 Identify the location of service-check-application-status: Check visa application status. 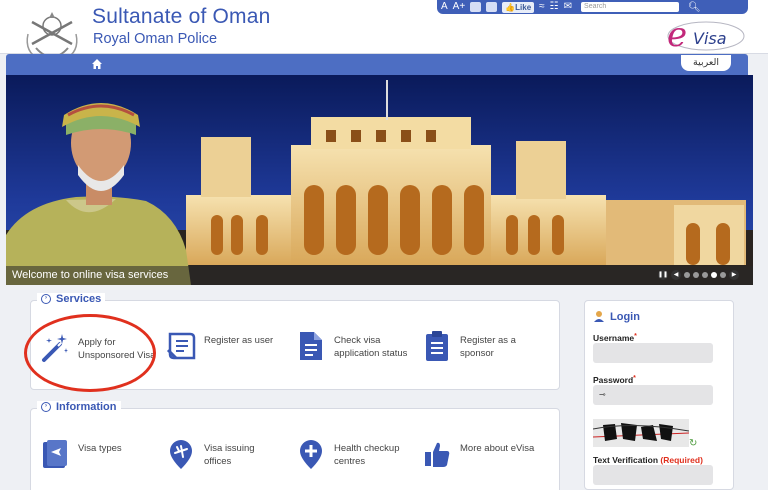
(355, 346).